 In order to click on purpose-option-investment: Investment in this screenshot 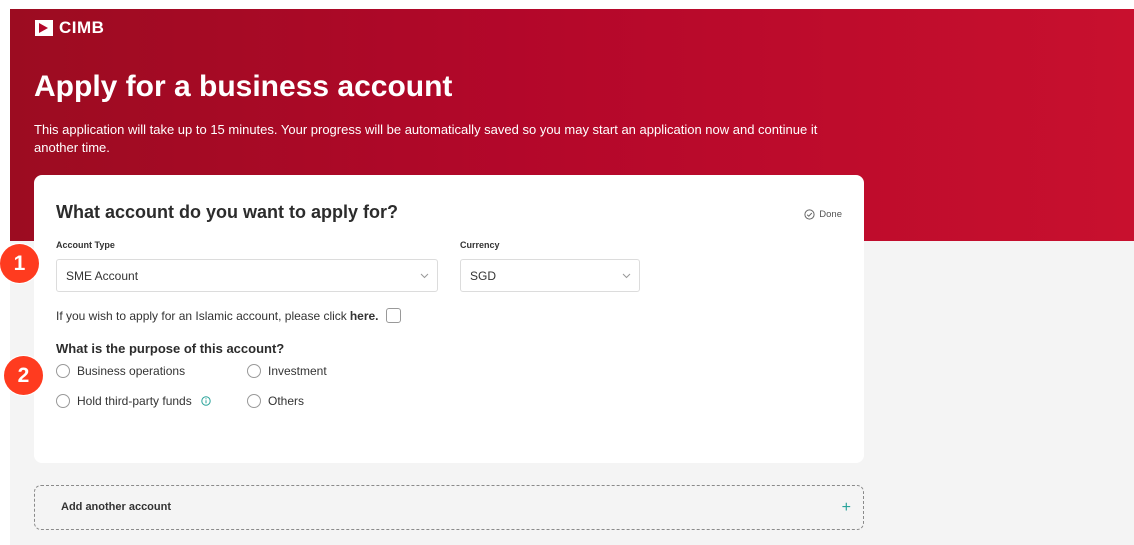, I will do `click(287, 371)`.